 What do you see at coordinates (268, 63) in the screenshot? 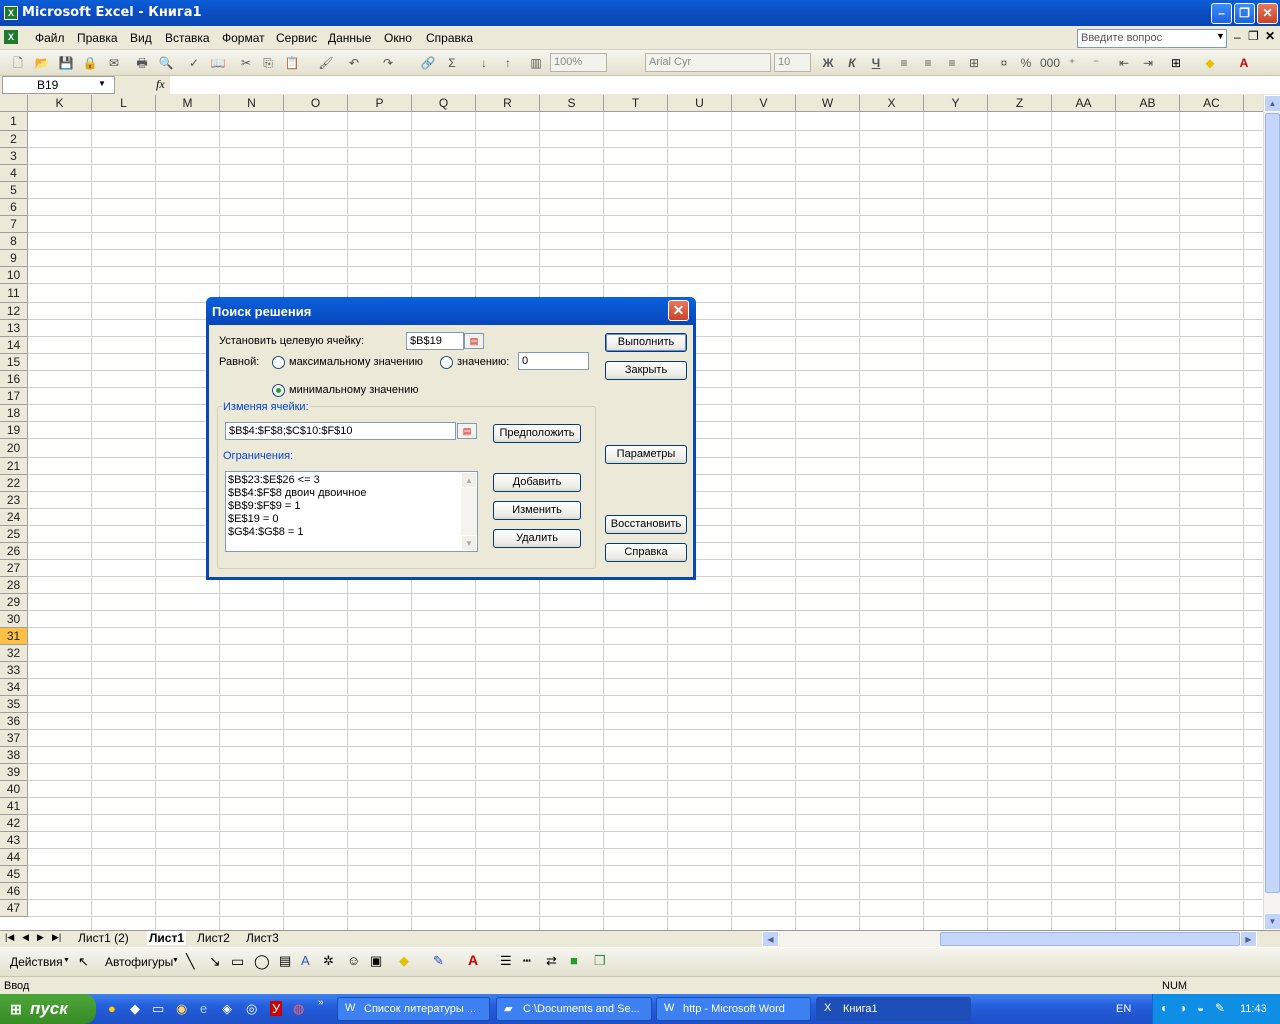
I see `copy-icon: ⎘` at bounding box center [268, 63].